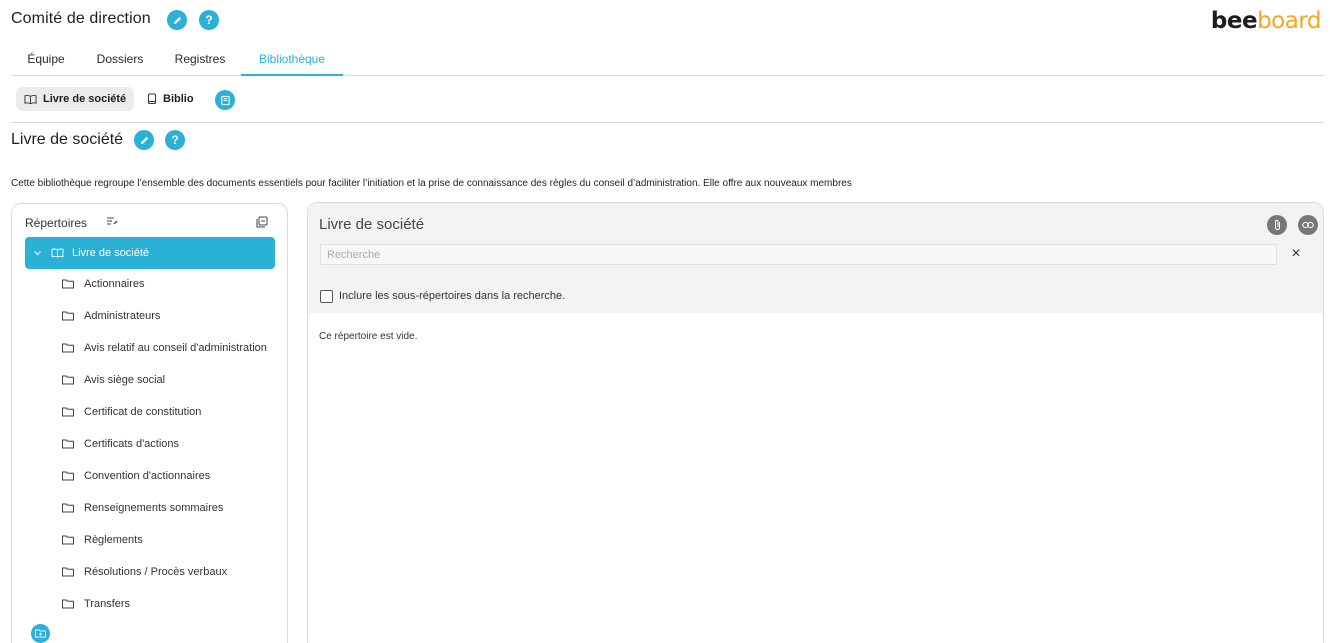 This screenshot has height=643, width=1330. What do you see at coordinates (56, 223) in the screenshot?
I see `tree-heading: Répertoires` at bounding box center [56, 223].